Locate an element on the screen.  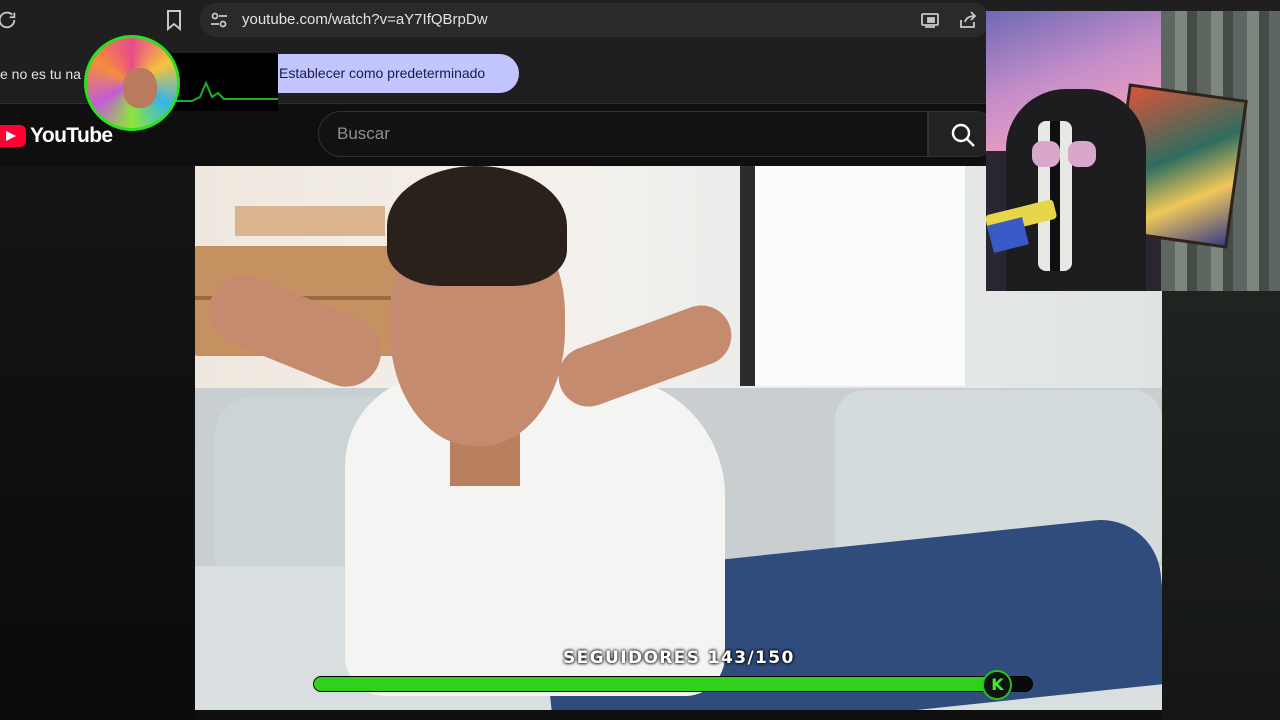
follower-goal-fill is located at coordinates (656, 684).